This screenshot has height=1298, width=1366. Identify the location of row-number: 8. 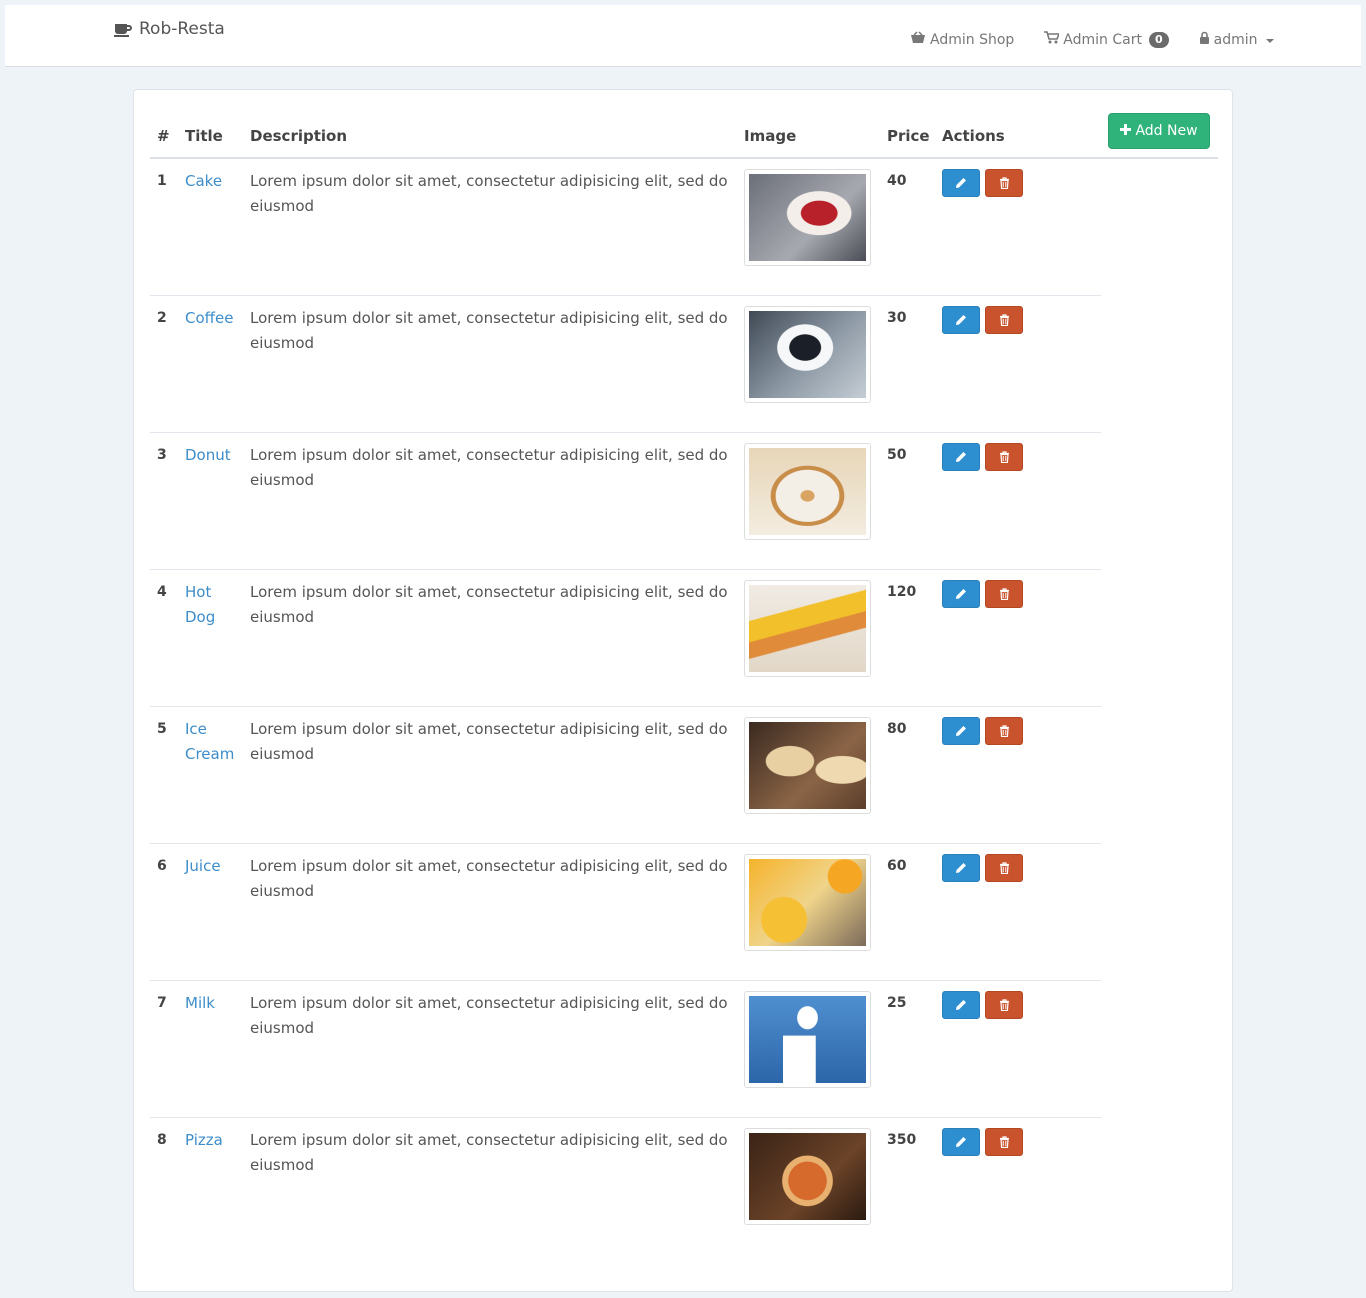
(162, 1140).